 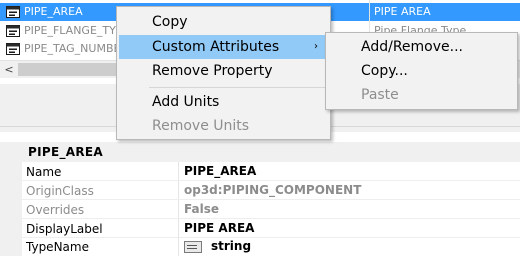 I want to click on list-item-name: PIPE_FLANGE_TYPE, so click(x=77, y=30).